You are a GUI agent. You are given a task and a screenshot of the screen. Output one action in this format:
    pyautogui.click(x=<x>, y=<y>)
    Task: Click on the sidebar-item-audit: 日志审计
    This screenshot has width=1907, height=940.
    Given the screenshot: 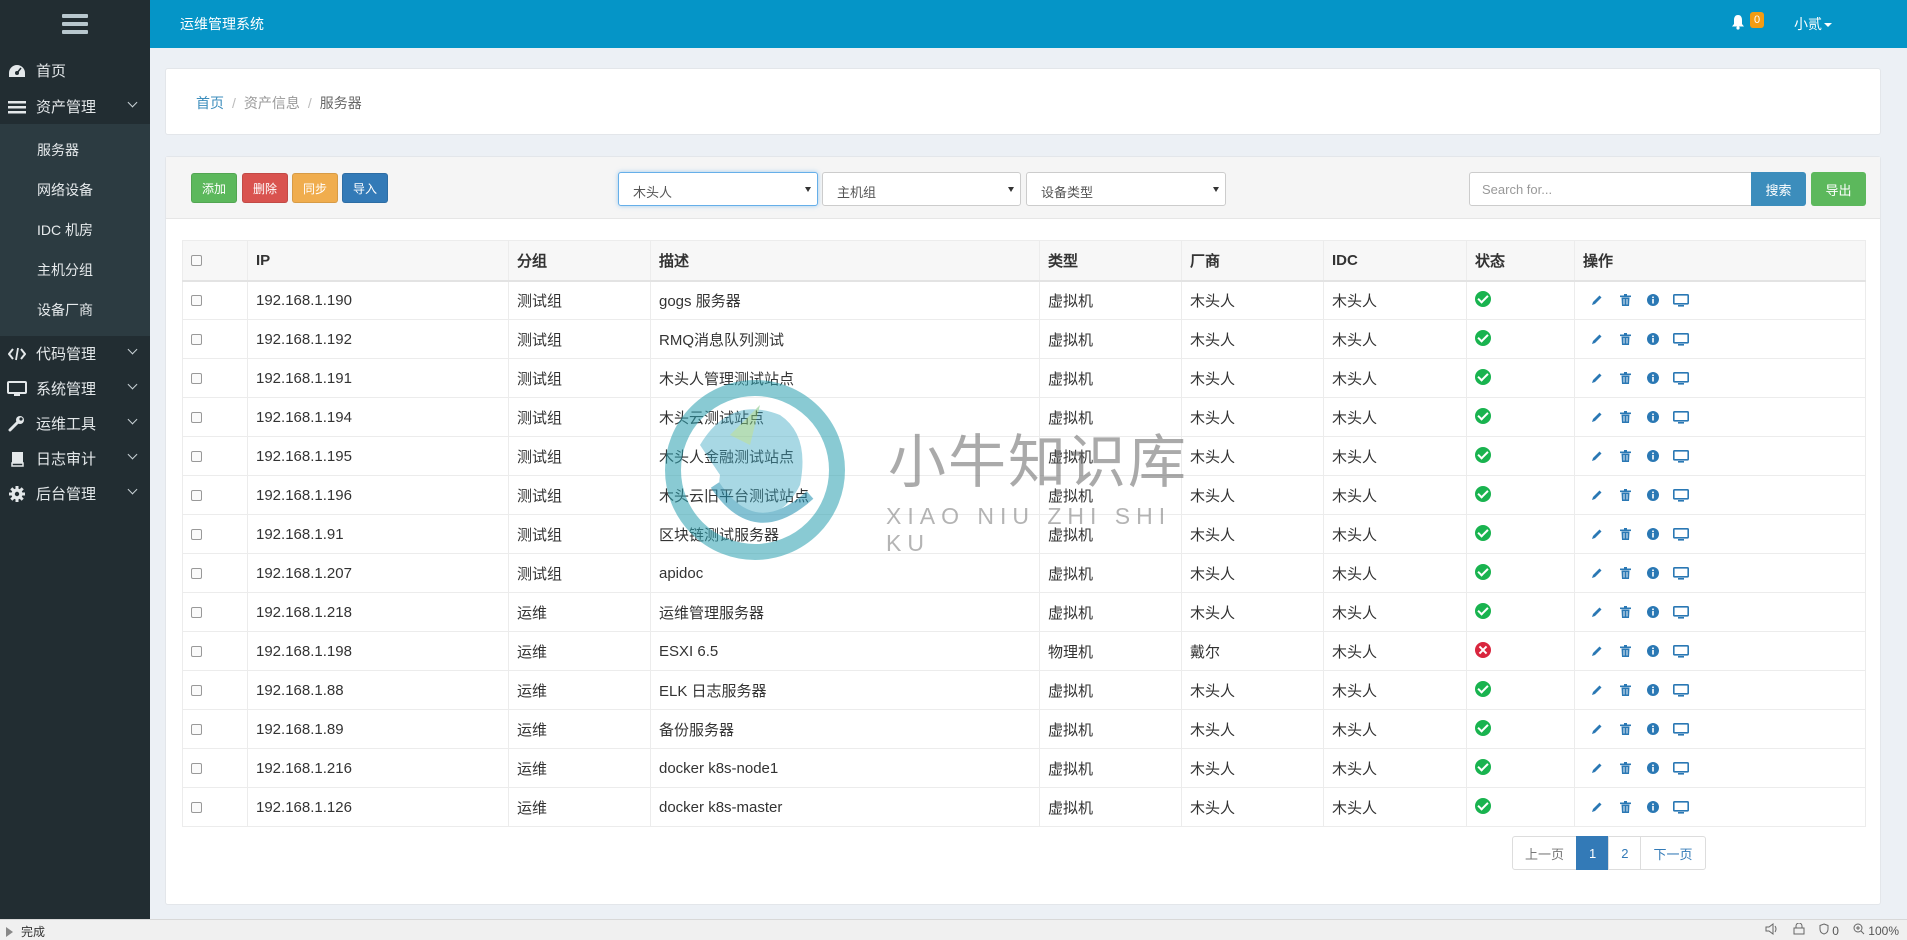 What is the action you would take?
    pyautogui.click(x=75, y=458)
    